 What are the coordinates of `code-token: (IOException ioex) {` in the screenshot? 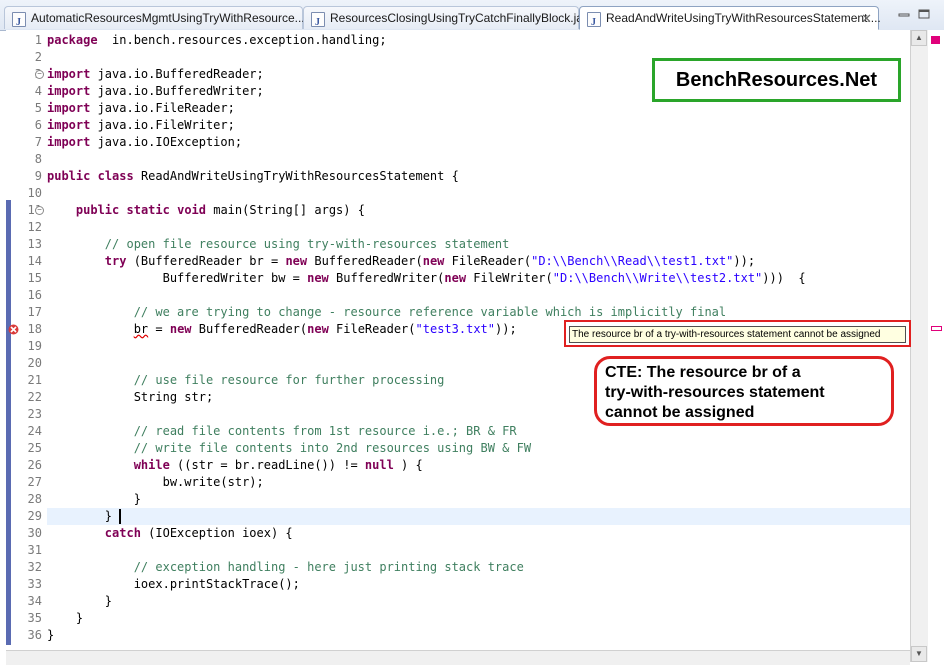 It's located at (216, 533).